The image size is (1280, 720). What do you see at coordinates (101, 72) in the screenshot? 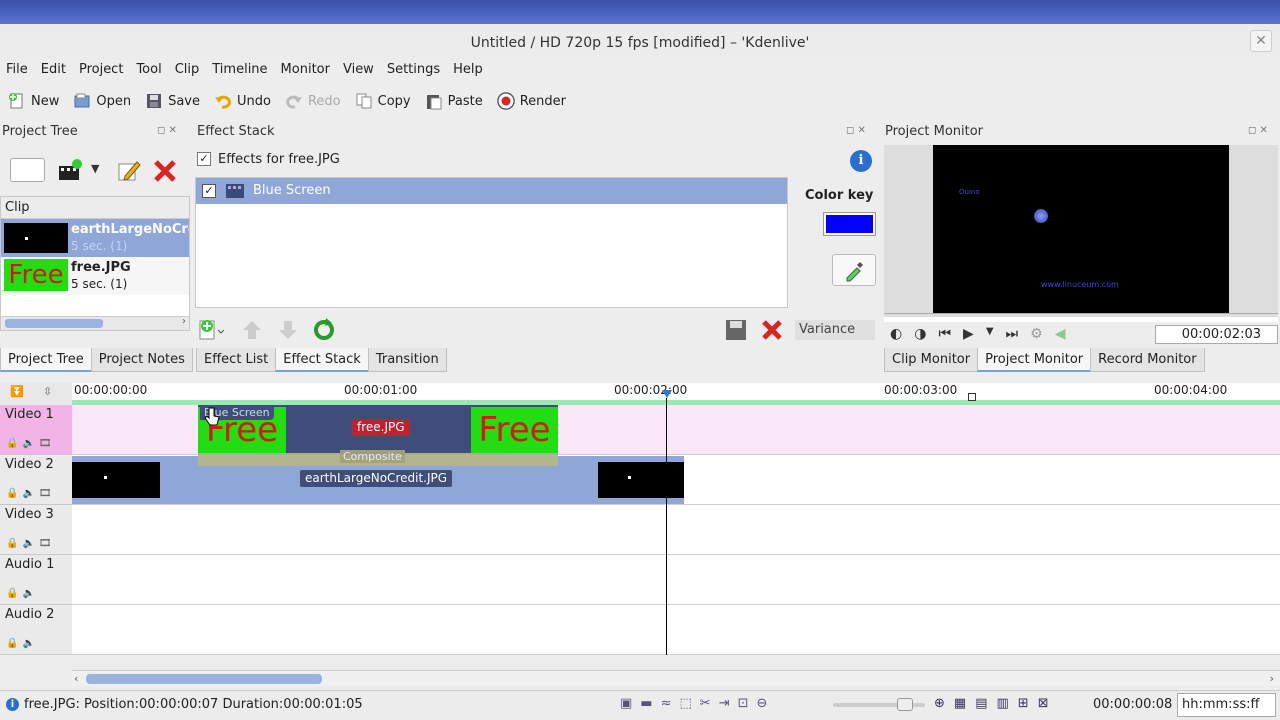
I see `menu-project: Project` at bounding box center [101, 72].